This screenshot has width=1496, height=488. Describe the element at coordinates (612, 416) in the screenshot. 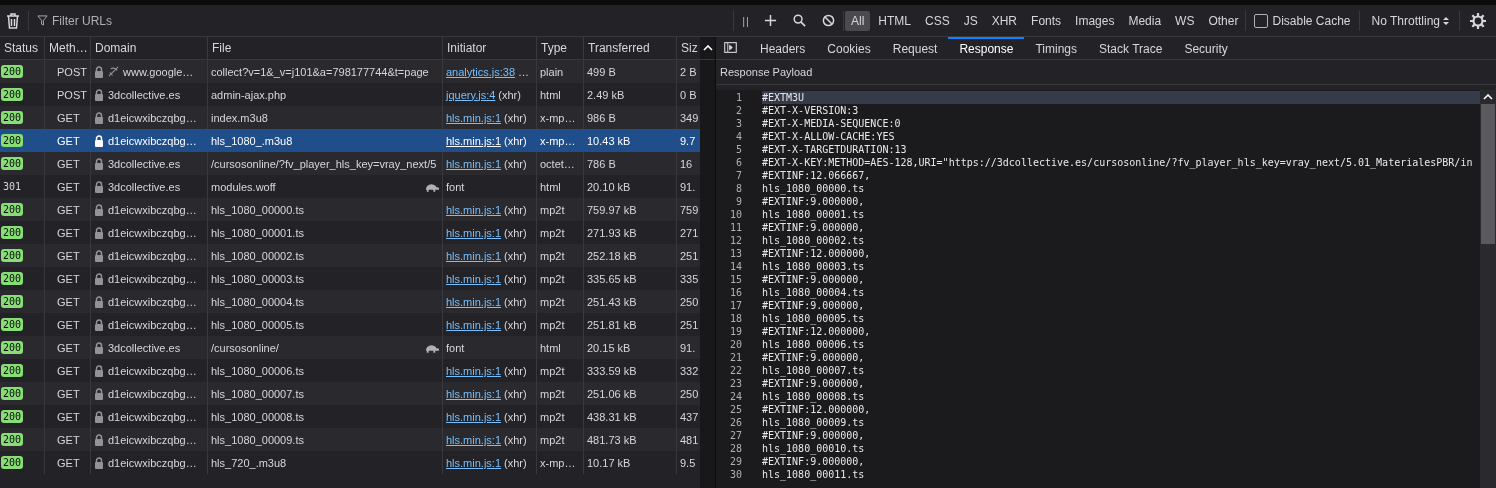

I see `transferred-text: 438.31 kB` at that location.